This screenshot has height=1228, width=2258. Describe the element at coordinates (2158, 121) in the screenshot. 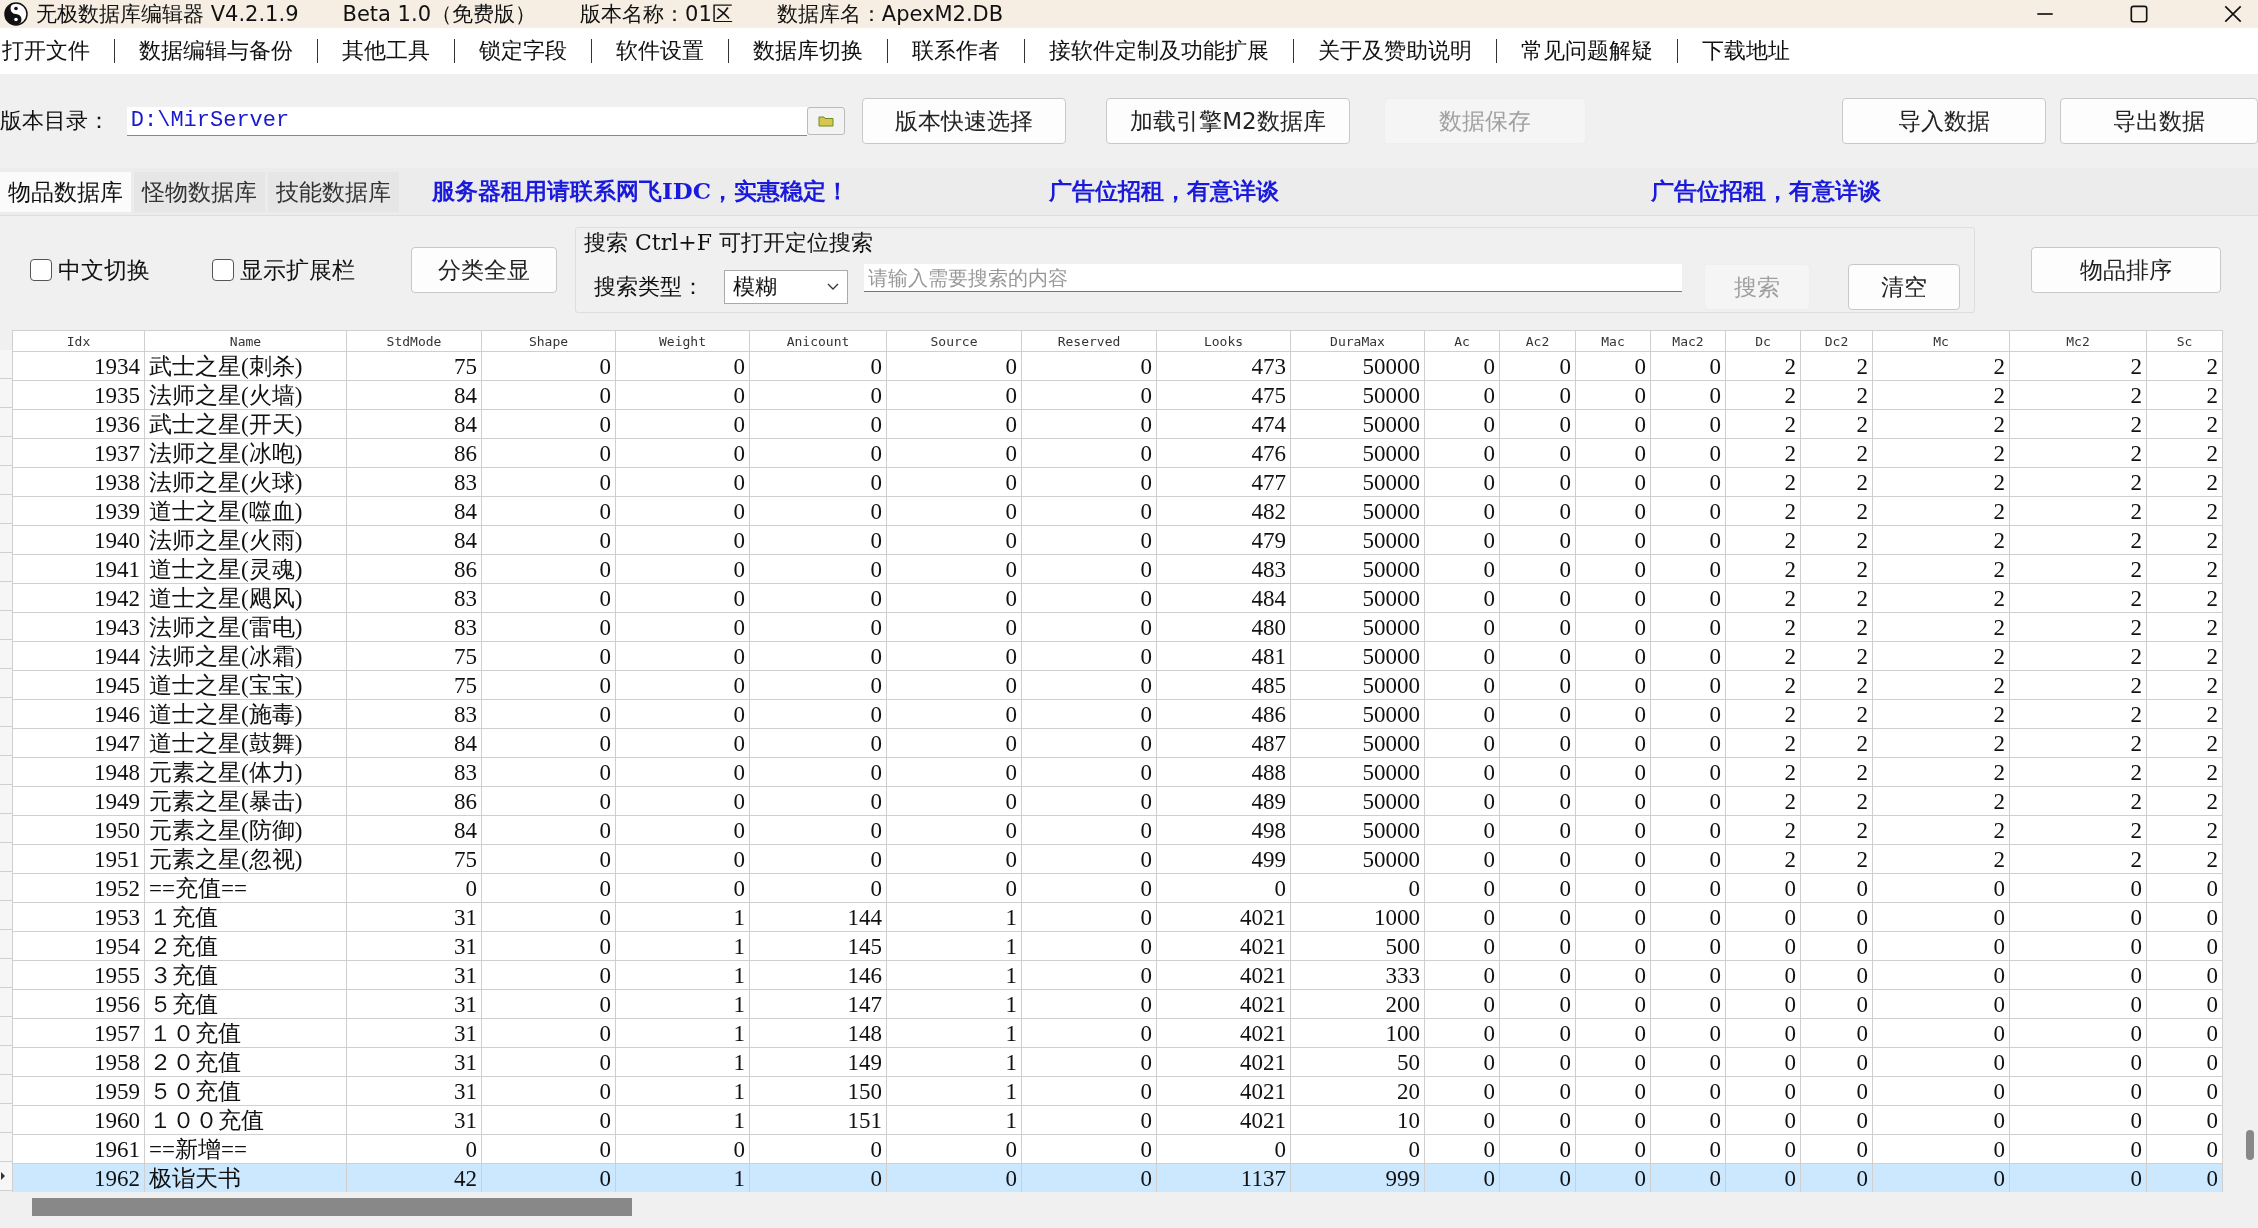

I see `toolbar-button: 导出数据` at that location.